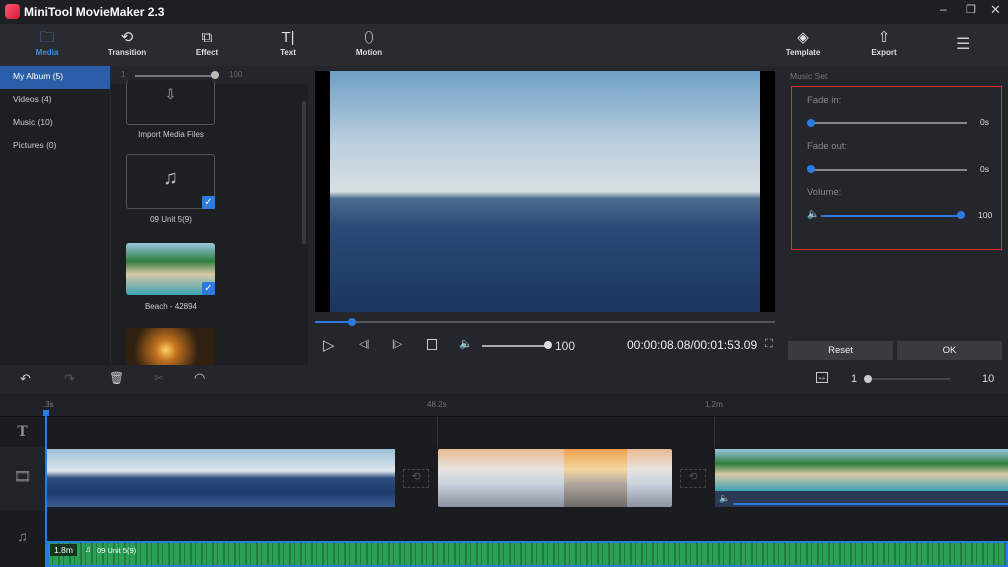  Describe the element at coordinates (123, 74) in the screenshot. I see `zoom-min-label: 1` at that location.